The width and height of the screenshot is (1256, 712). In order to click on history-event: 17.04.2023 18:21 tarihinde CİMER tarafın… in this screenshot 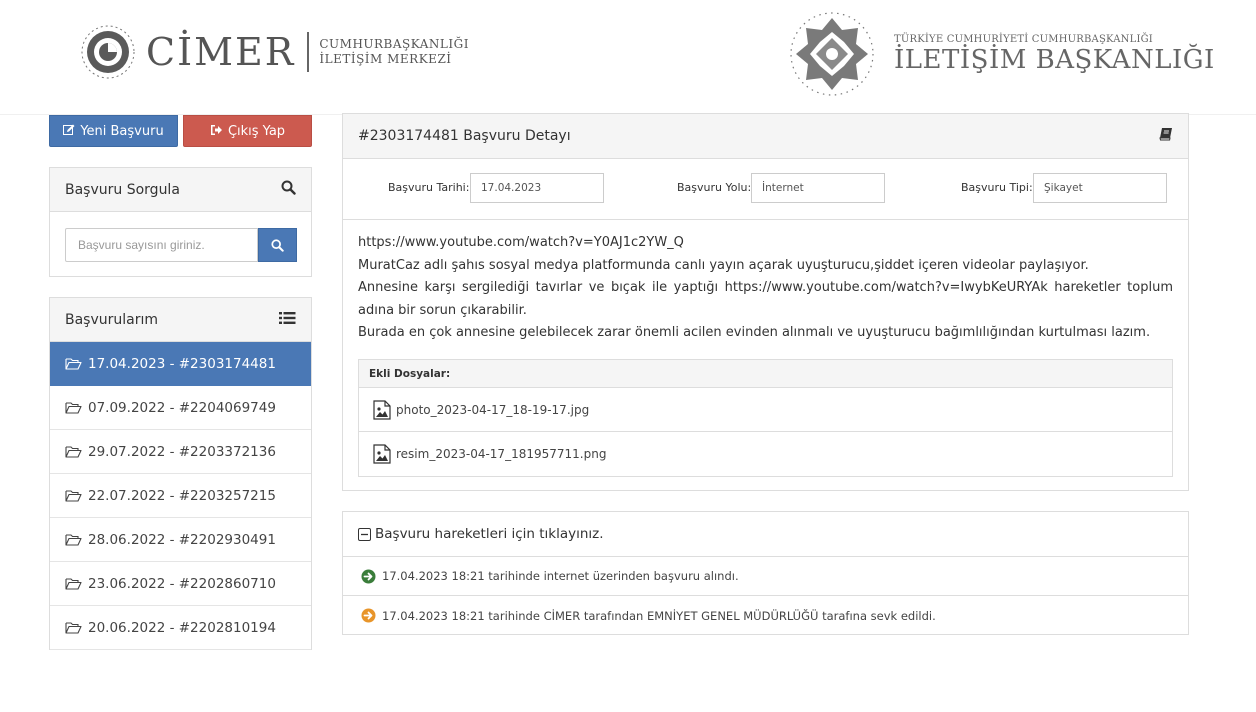, I will do `click(765, 615)`.